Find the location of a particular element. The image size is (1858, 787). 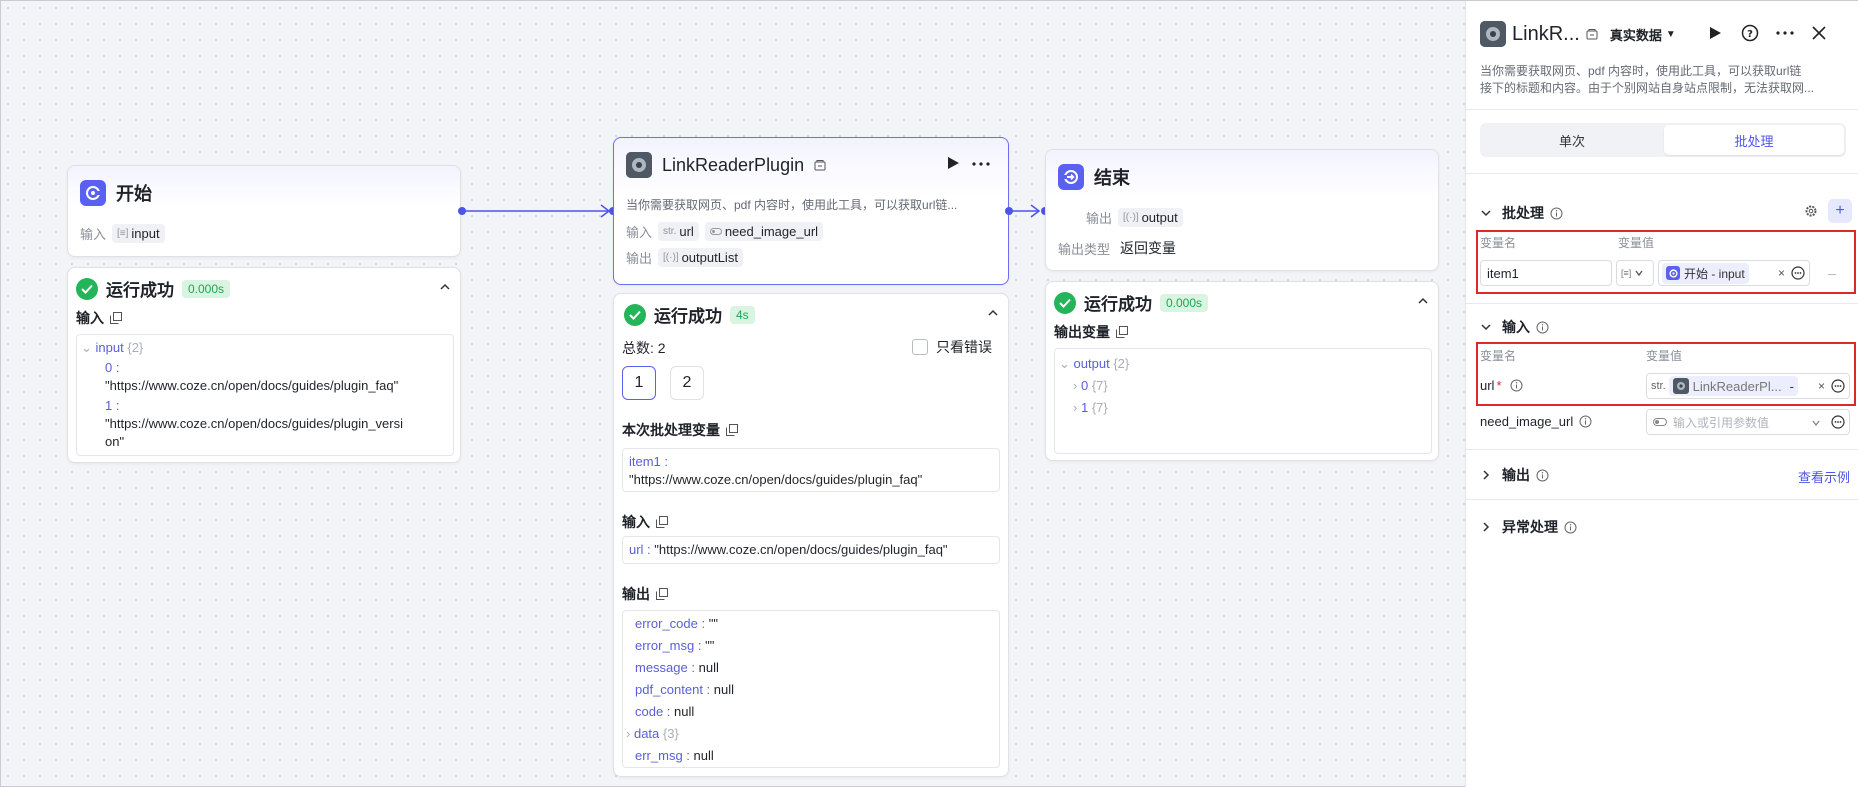

plugin-output-label: 输出 is located at coordinates (639, 258).